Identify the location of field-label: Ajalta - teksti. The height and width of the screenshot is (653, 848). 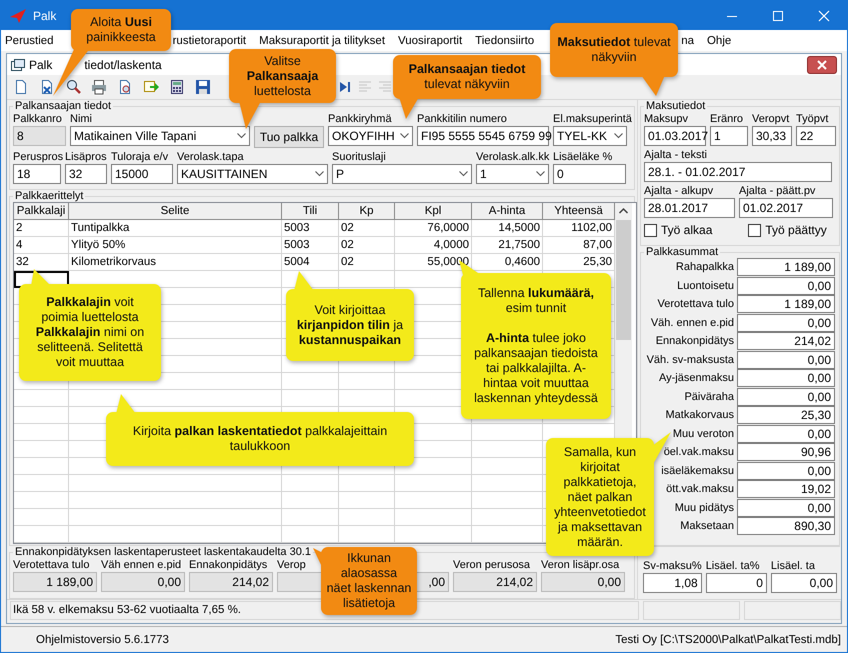
(675, 155).